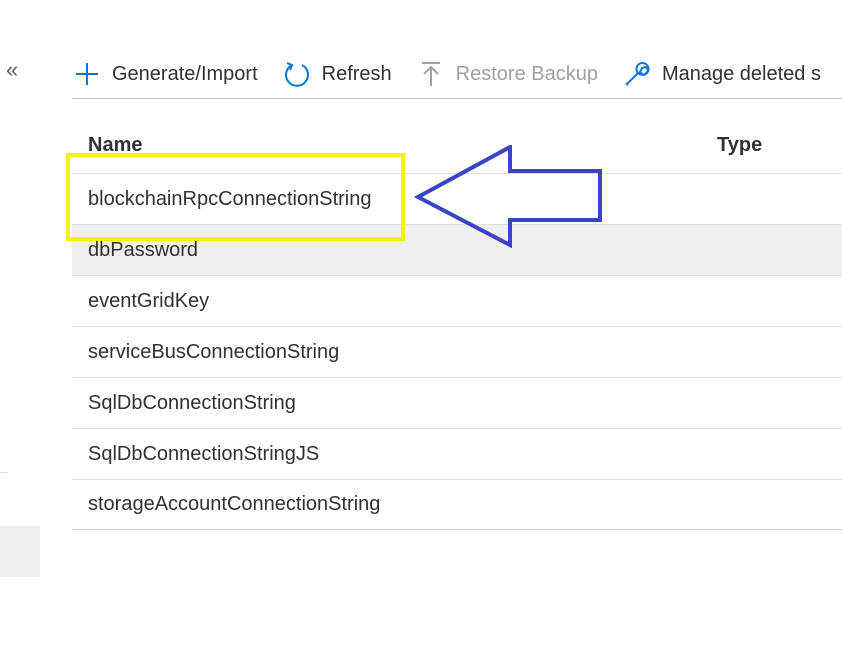 Image resolution: width=842 pixels, height=656 pixels. Describe the element at coordinates (457, 453) in the screenshot. I see `table-row: SqlDbConnectionStringJS` at that location.